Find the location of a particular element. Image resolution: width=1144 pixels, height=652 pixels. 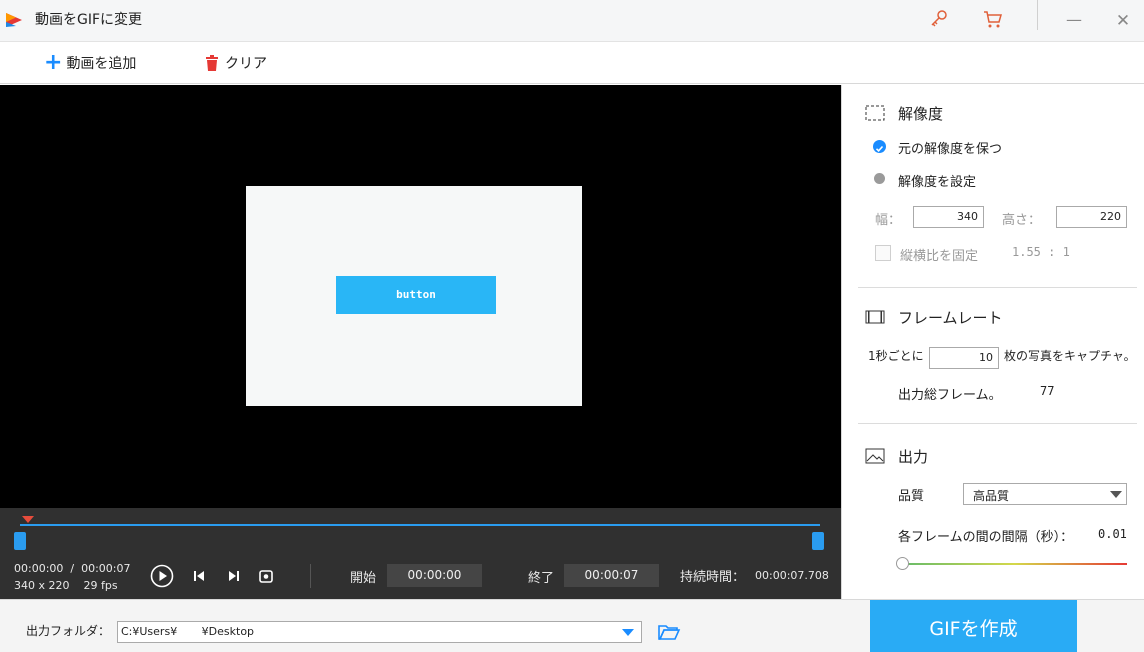

framerate-section-title: フレームレート is located at coordinates (950, 318).